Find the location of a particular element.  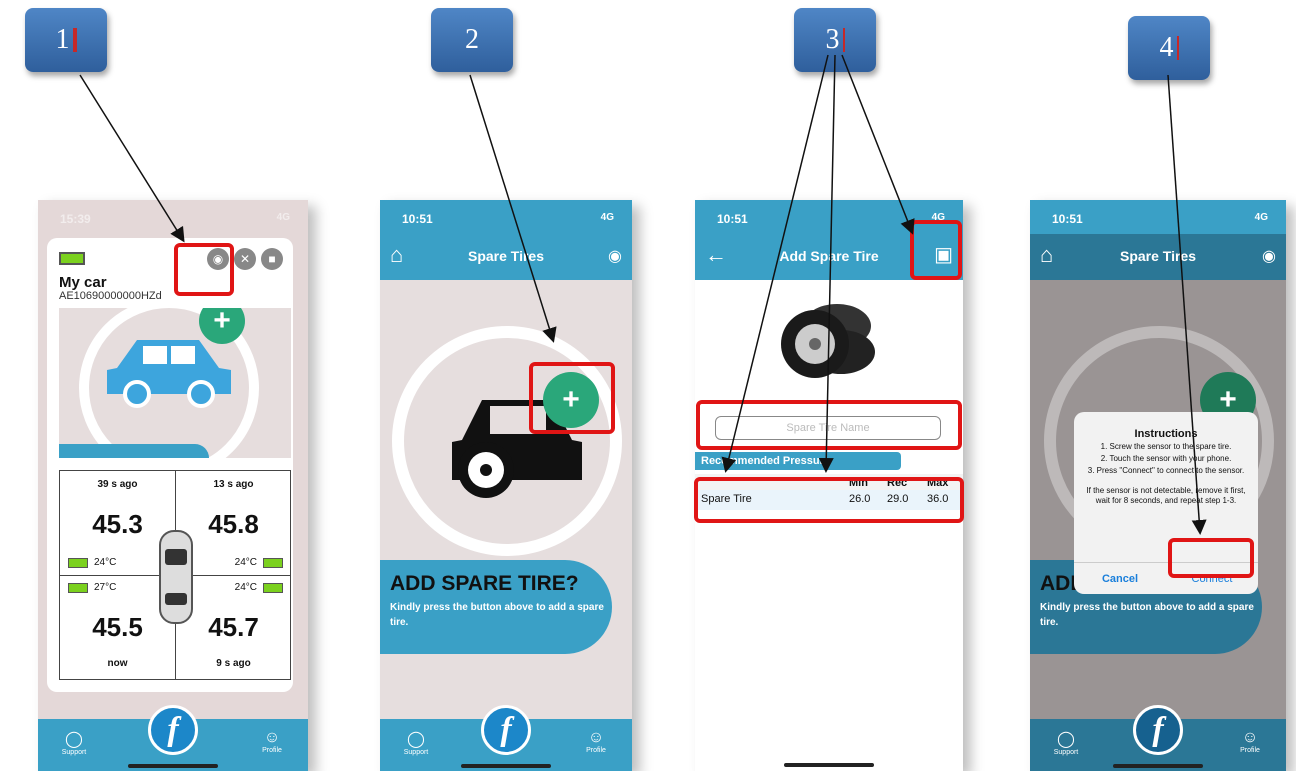

step-number: 3 is located at coordinates (832, 39).